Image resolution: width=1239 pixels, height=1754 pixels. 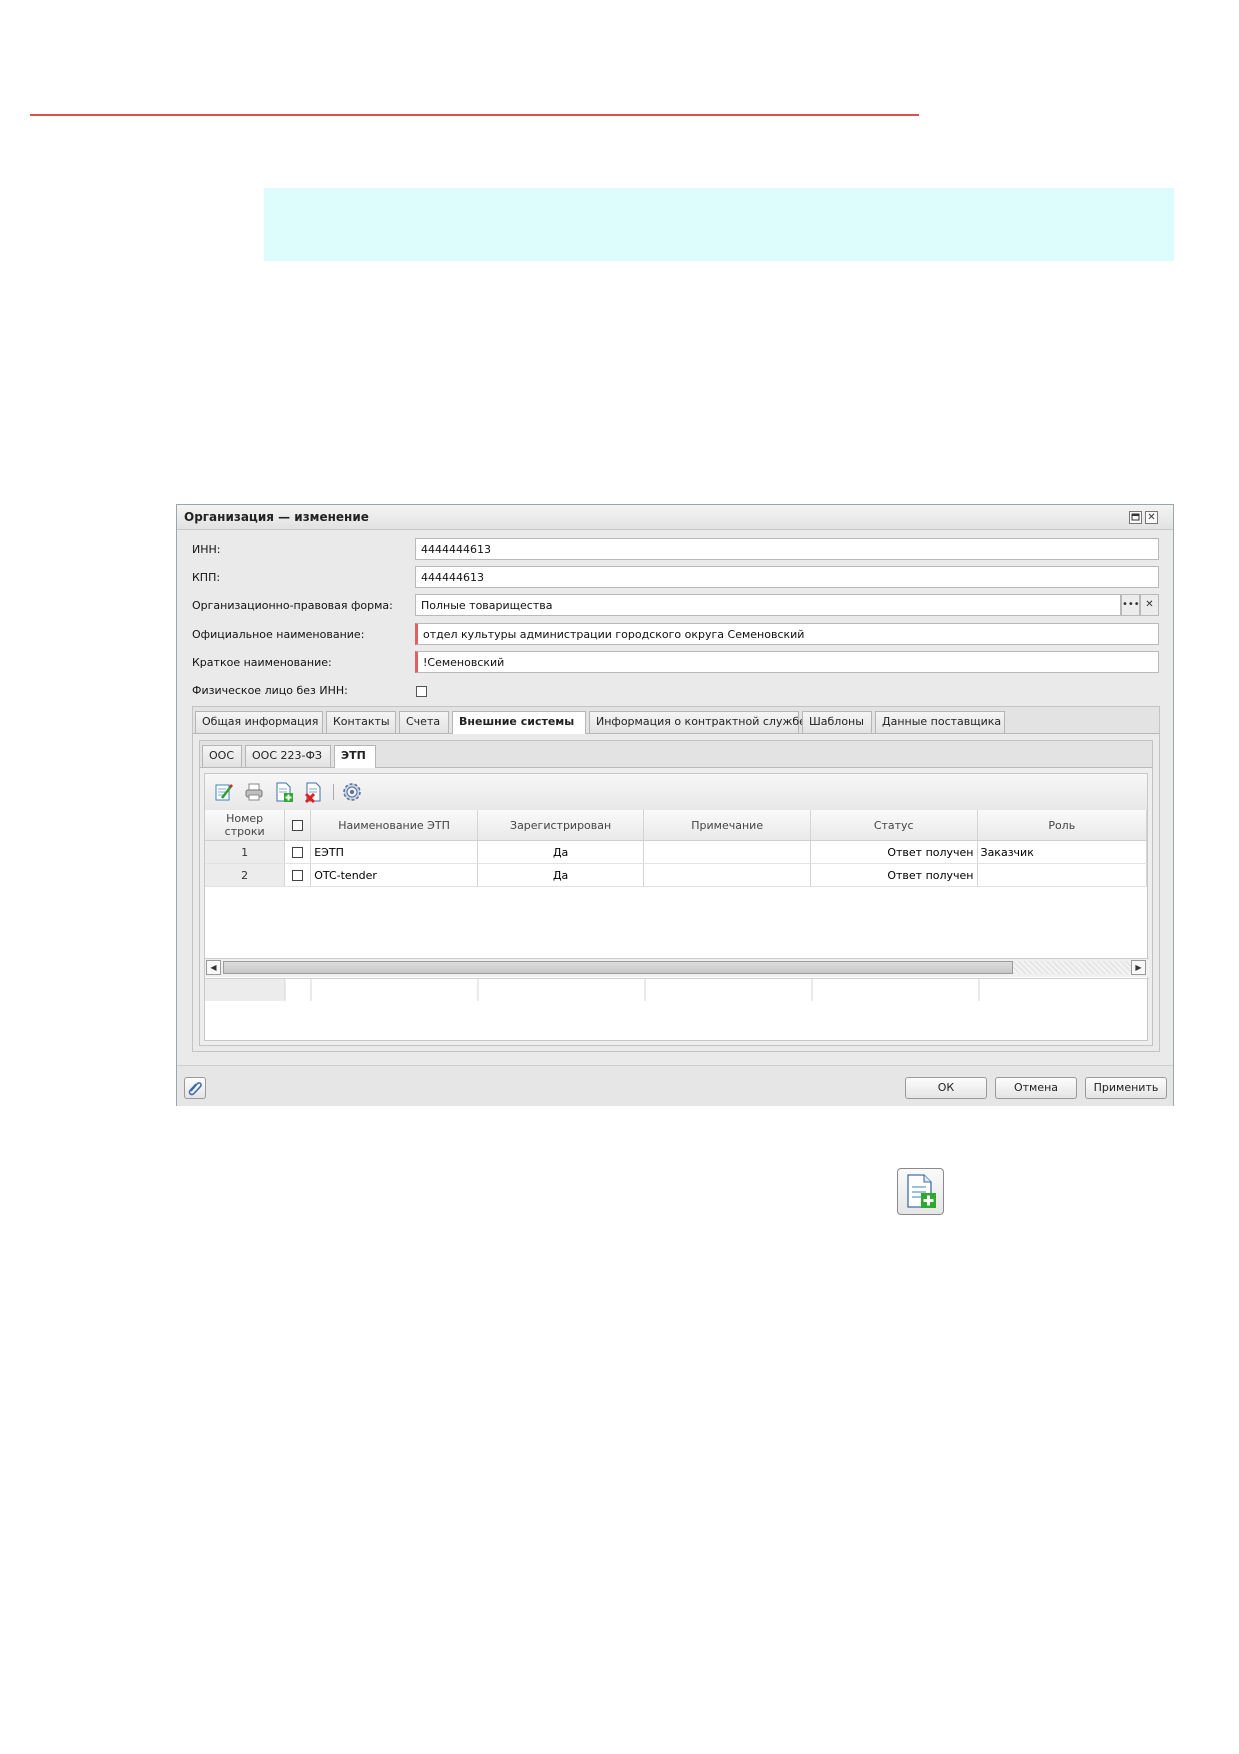 I want to click on inn-label: ИНН:, so click(x=206, y=549).